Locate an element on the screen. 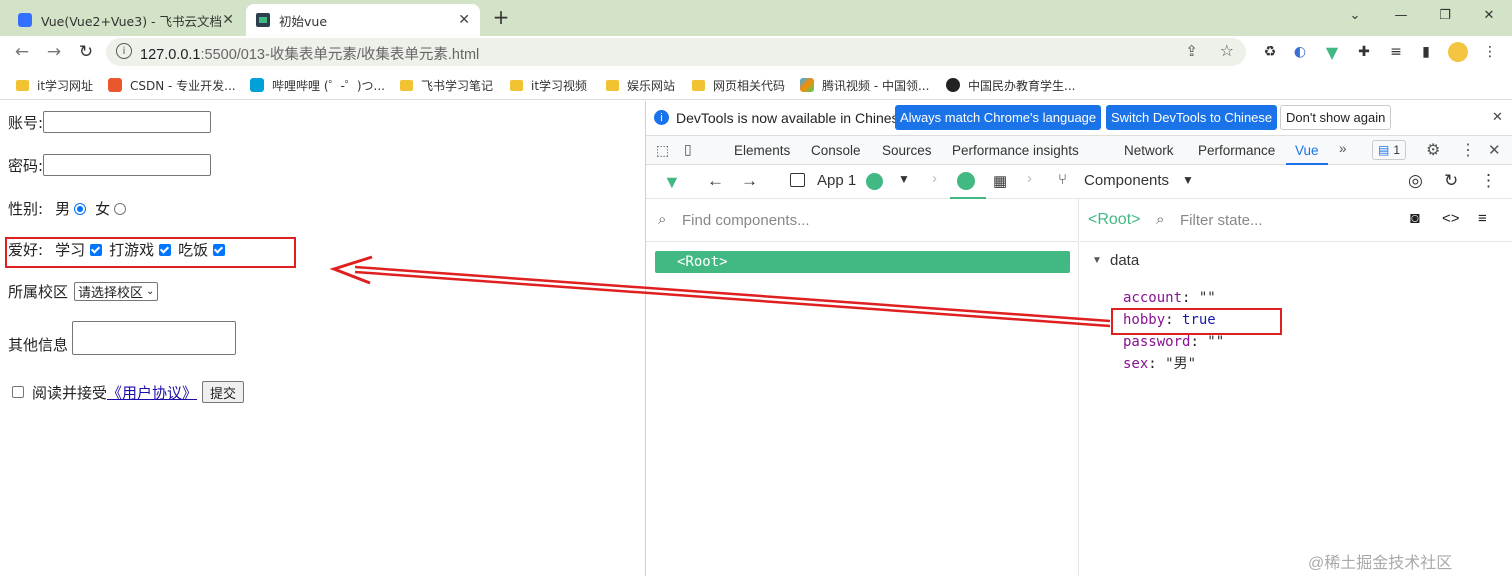  switch-to-chinese-button: Switch DevTools to Chinese is located at coordinates (1192, 117).